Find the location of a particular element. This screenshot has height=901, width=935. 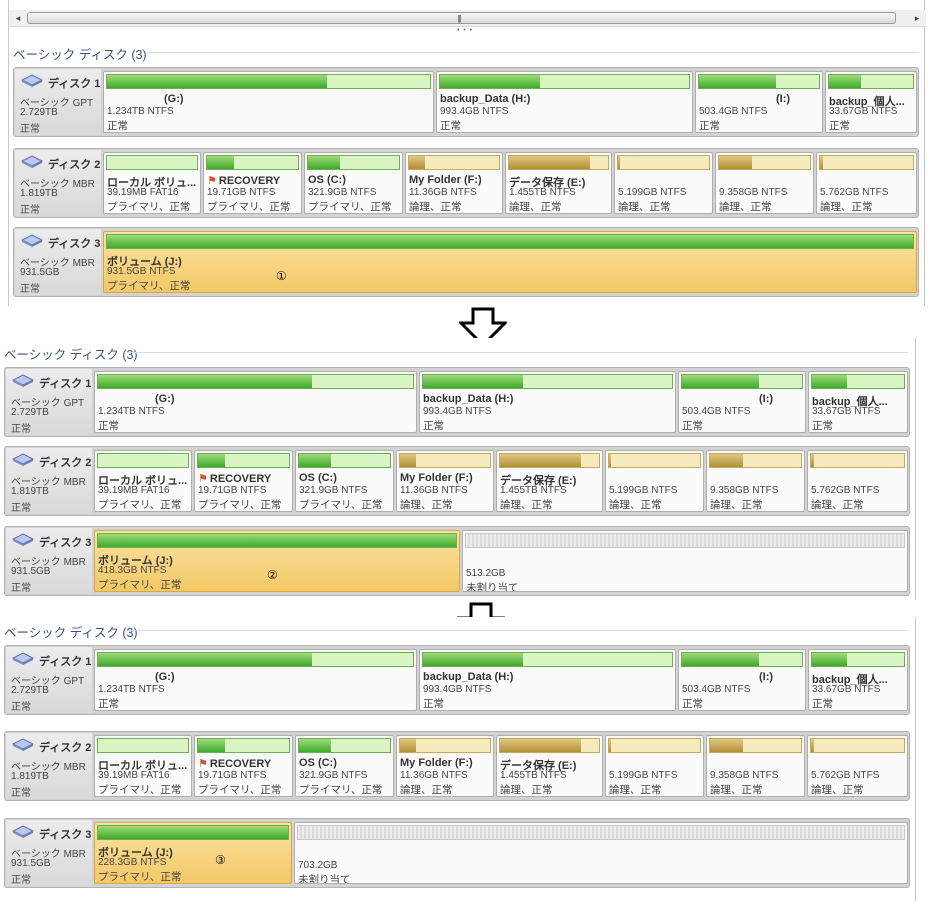

disk-size: 1.819TB is located at coordinates (39, 193).